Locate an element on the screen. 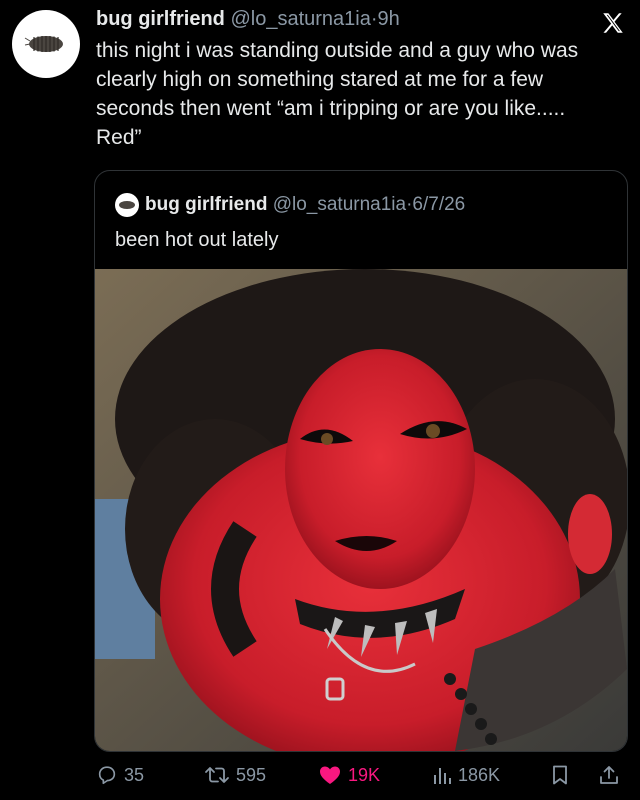 This screenshot has width=640, height=800. tweet-header: bug girlfriend @lo_saturna1ia·9h is located at coordinates (248, 19).